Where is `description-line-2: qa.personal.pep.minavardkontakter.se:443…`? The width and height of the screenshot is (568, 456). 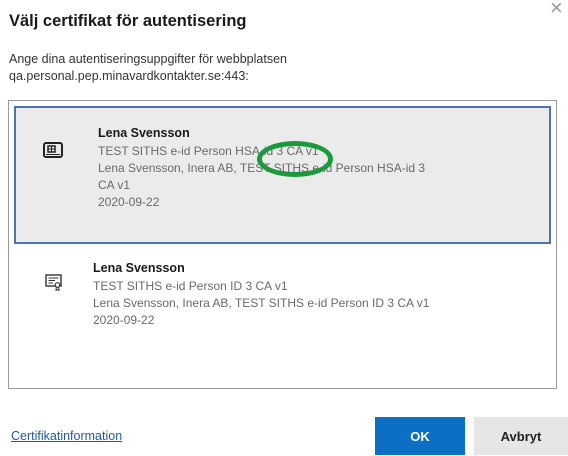
description-line-2: qa.personal.pep.minavardkontakter.se:443… is located at coordinates (129, 76).